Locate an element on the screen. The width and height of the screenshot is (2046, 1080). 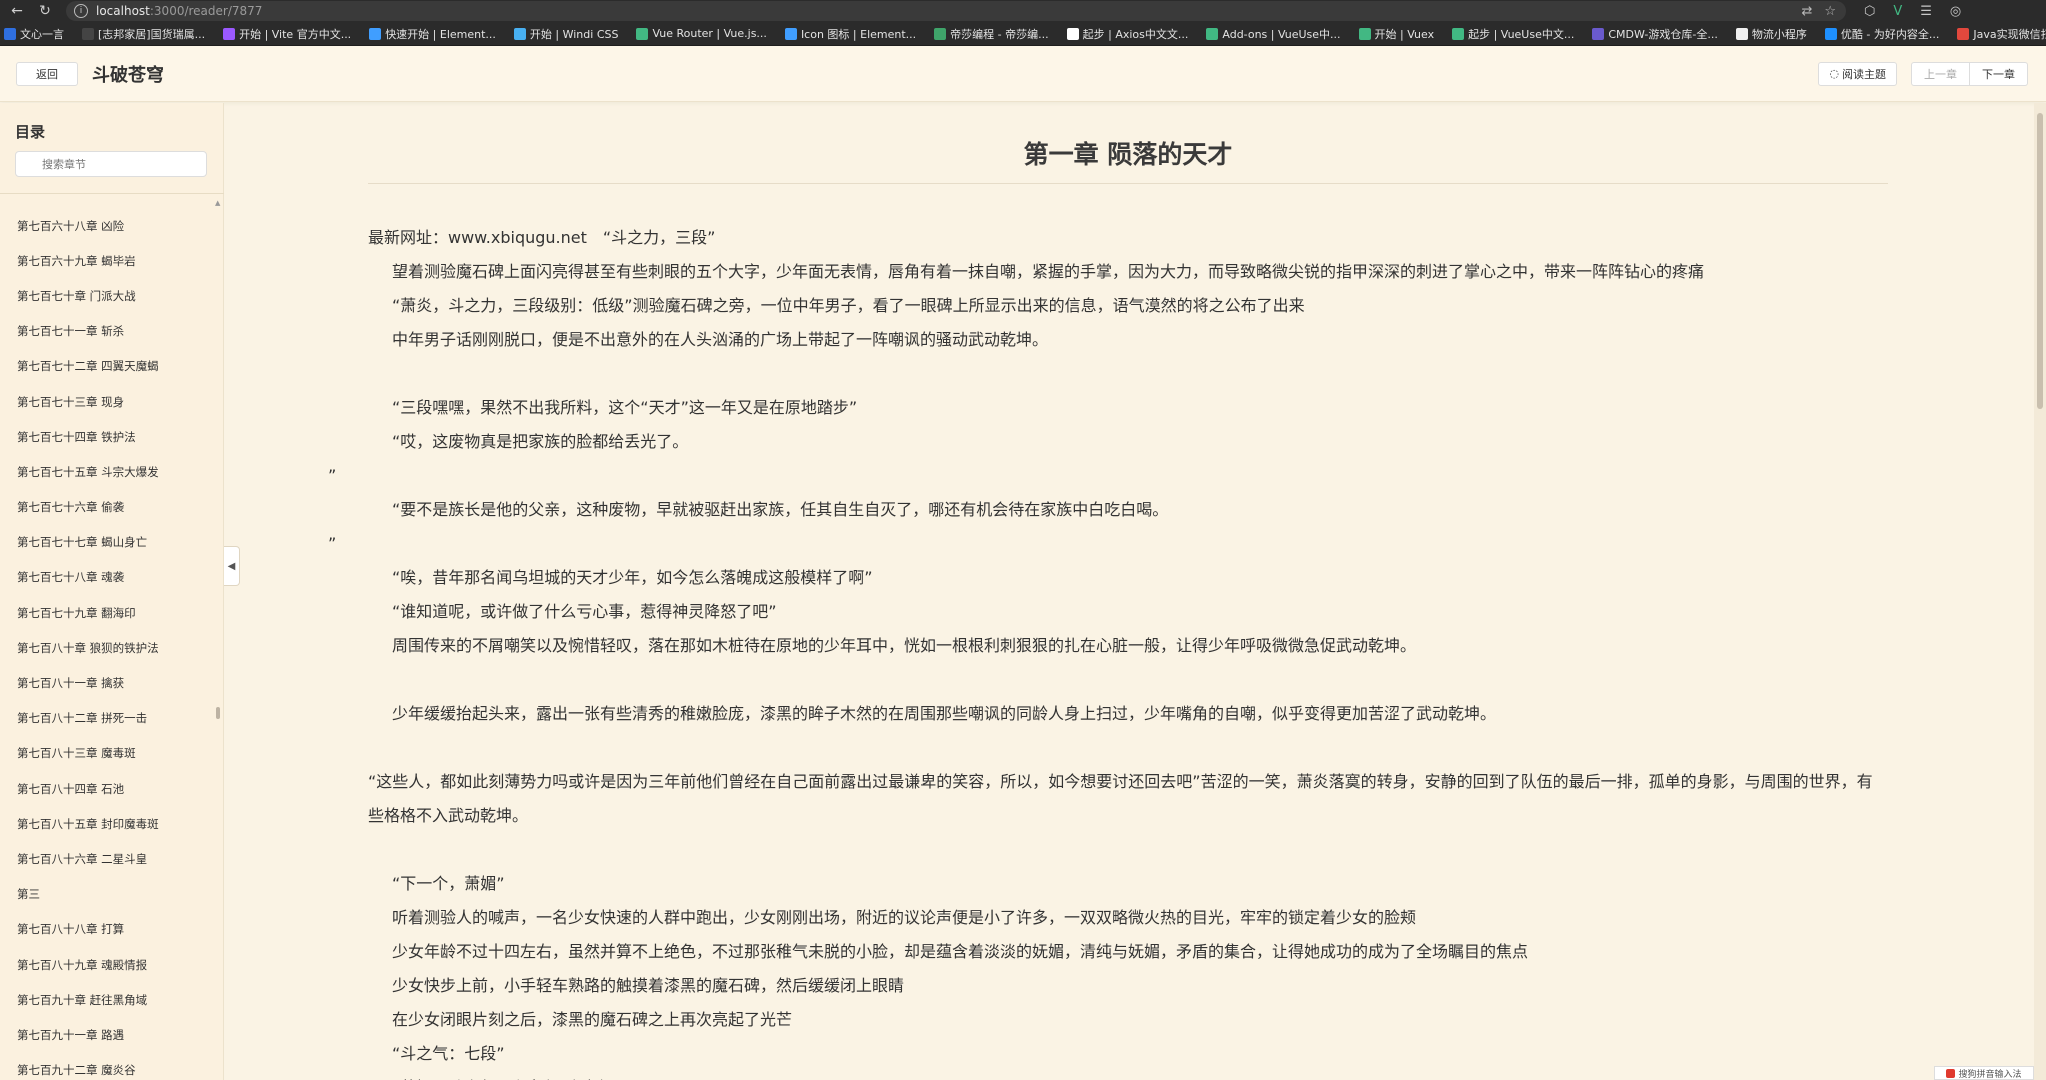
toc-item: 第七百七十五章 斗宗大爆发 is located at coordinates (106, 471).